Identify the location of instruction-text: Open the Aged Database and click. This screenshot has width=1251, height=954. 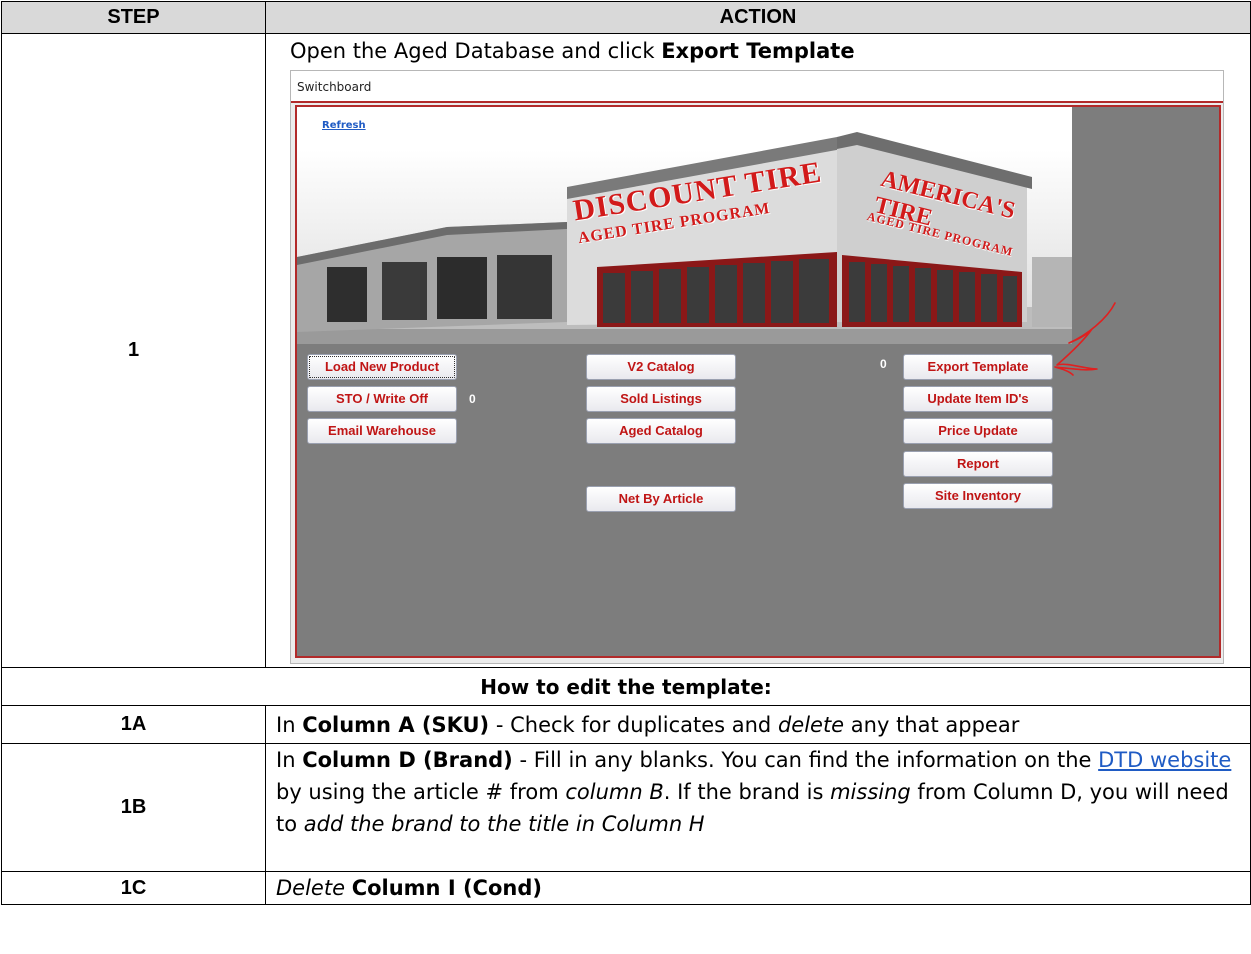
(476, 51).